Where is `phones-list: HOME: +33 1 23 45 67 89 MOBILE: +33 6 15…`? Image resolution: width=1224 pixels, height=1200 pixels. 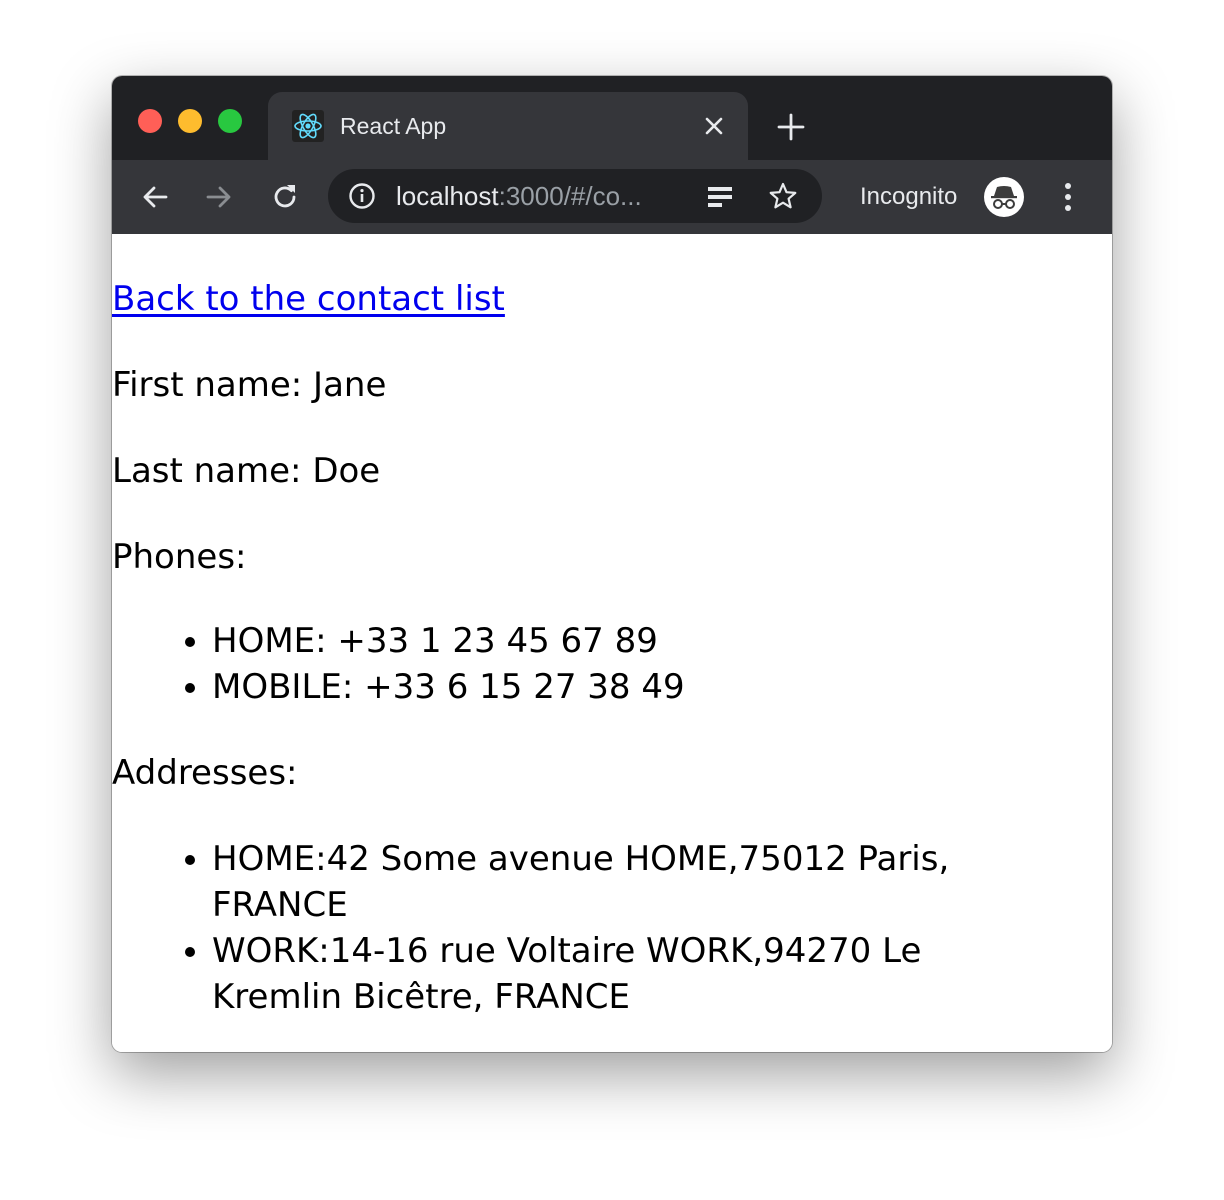
phones-list: HOME: +33 1 23 45 67 89 MOBILE: +33 6 15… is located at coordinates (577, 664).